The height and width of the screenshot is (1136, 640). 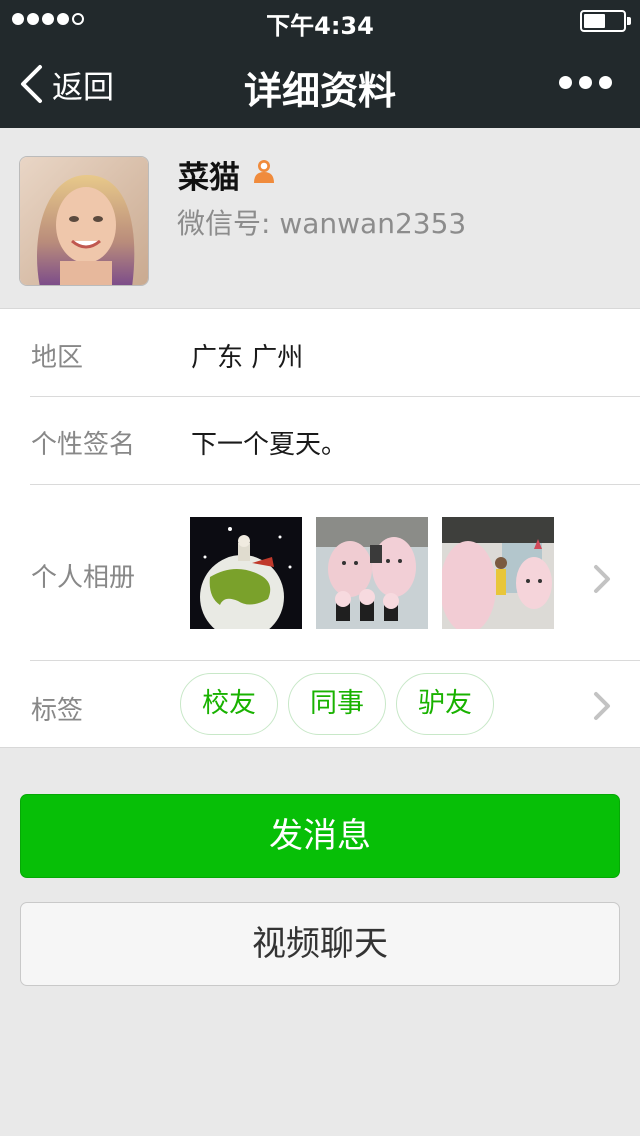 I want to click on battery-level, so click(x=594, y=21).